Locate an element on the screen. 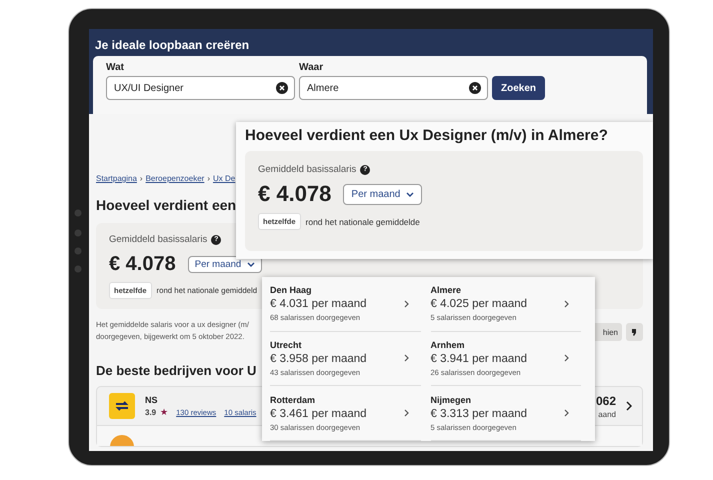 The width and height of the screenshot is (713, 480). section-heading: De beste bedrijven voor U is located at coordinates (176, 370).